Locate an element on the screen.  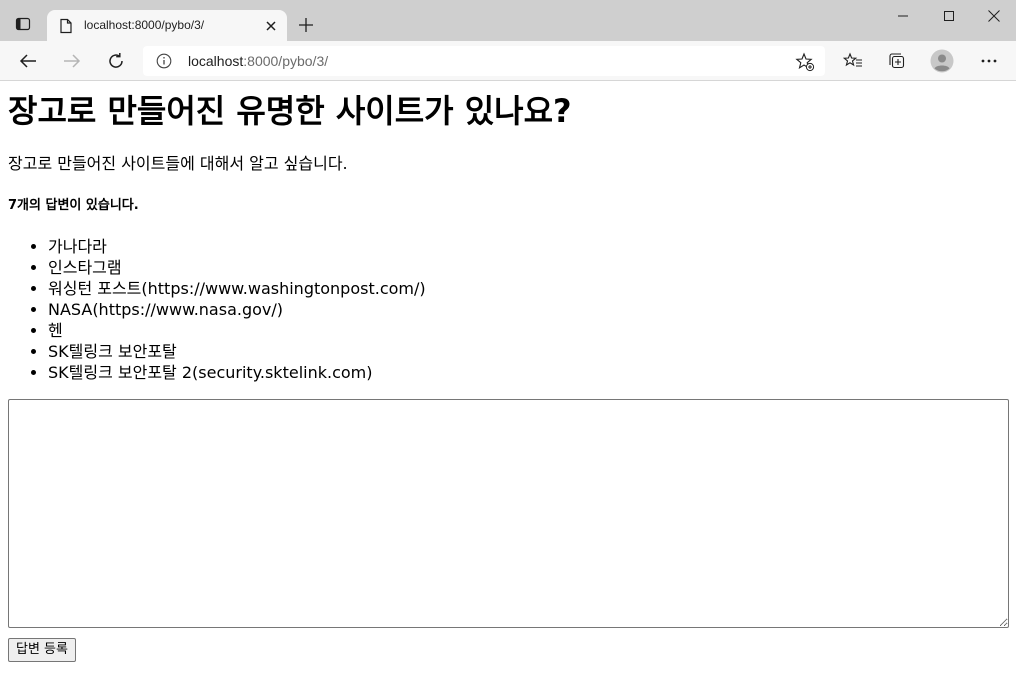
answer-item: NASA(https://www.nasa.gov/) is located at coordinates (237, 309).